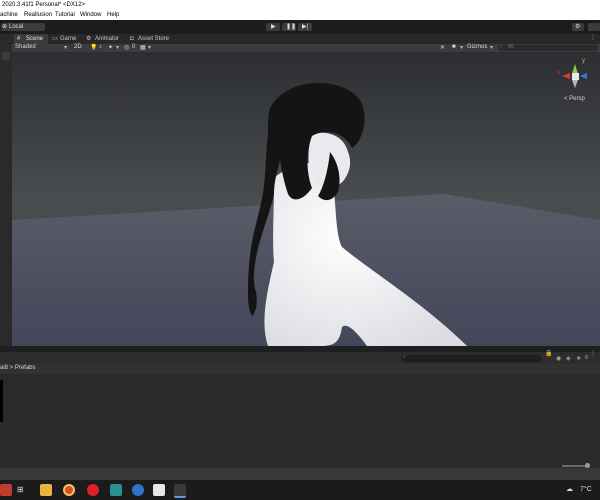 This screenshot has width=600, height=500. I want to click on menu-bar: achine Reallusion Tutorial Window Help, so click(300, 15).